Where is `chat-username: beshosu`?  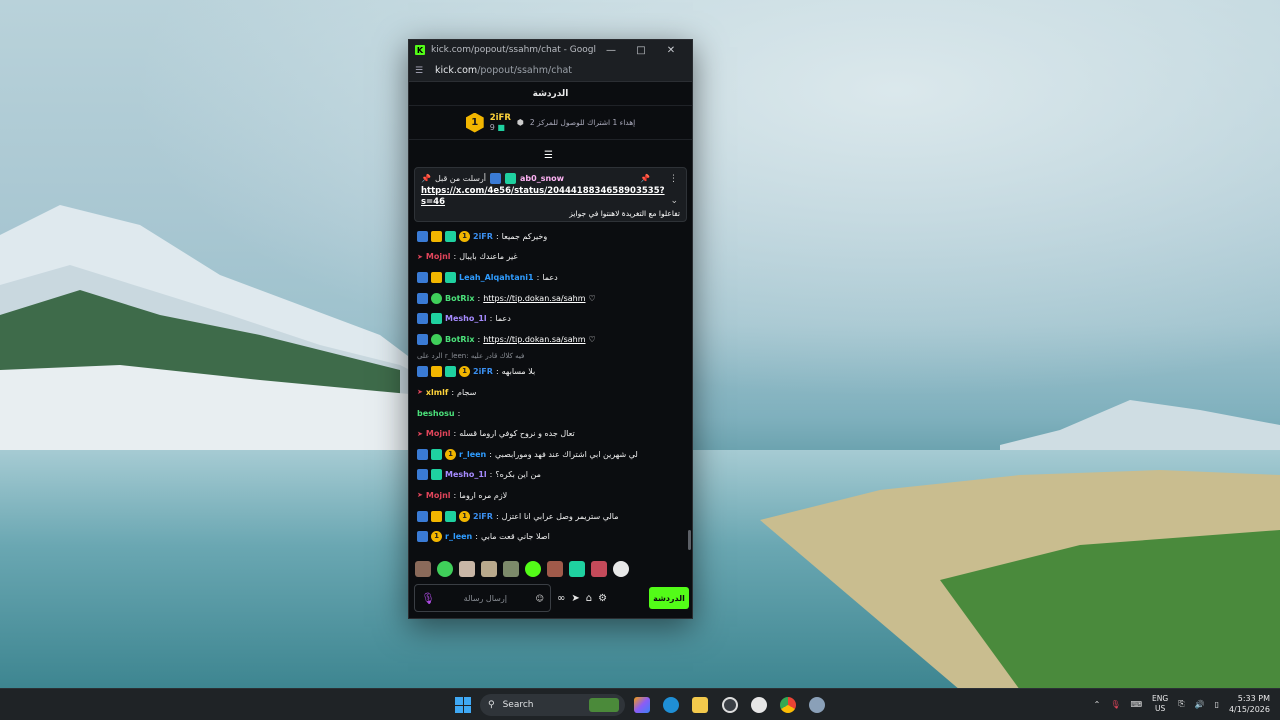
chat-username: beshosu is located at coordinates (436, 413).